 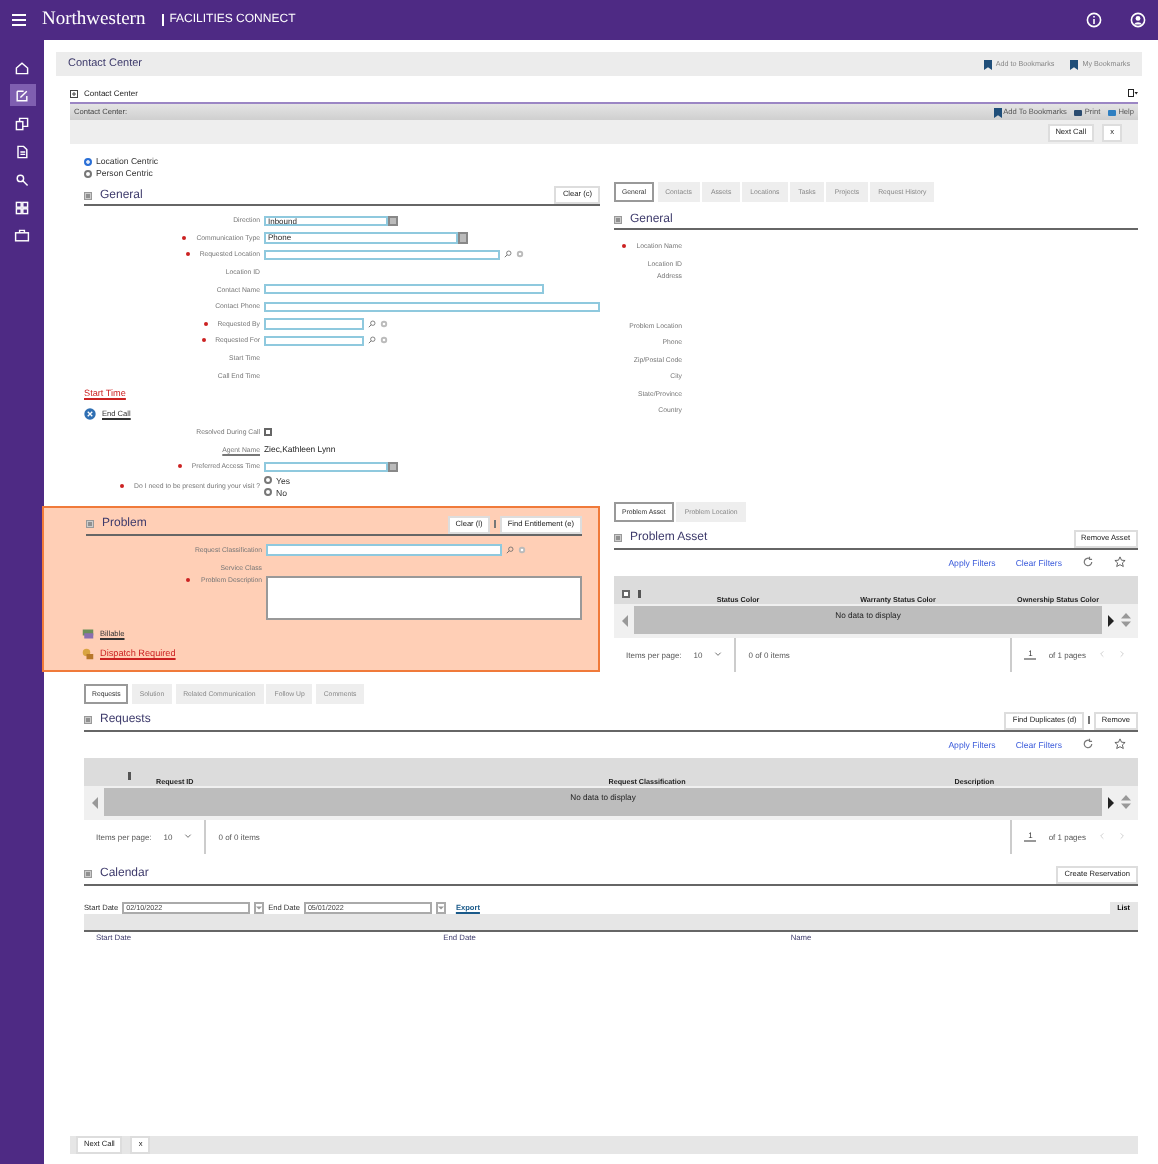 I want to click on dropdown, so click(x=331, y=467).